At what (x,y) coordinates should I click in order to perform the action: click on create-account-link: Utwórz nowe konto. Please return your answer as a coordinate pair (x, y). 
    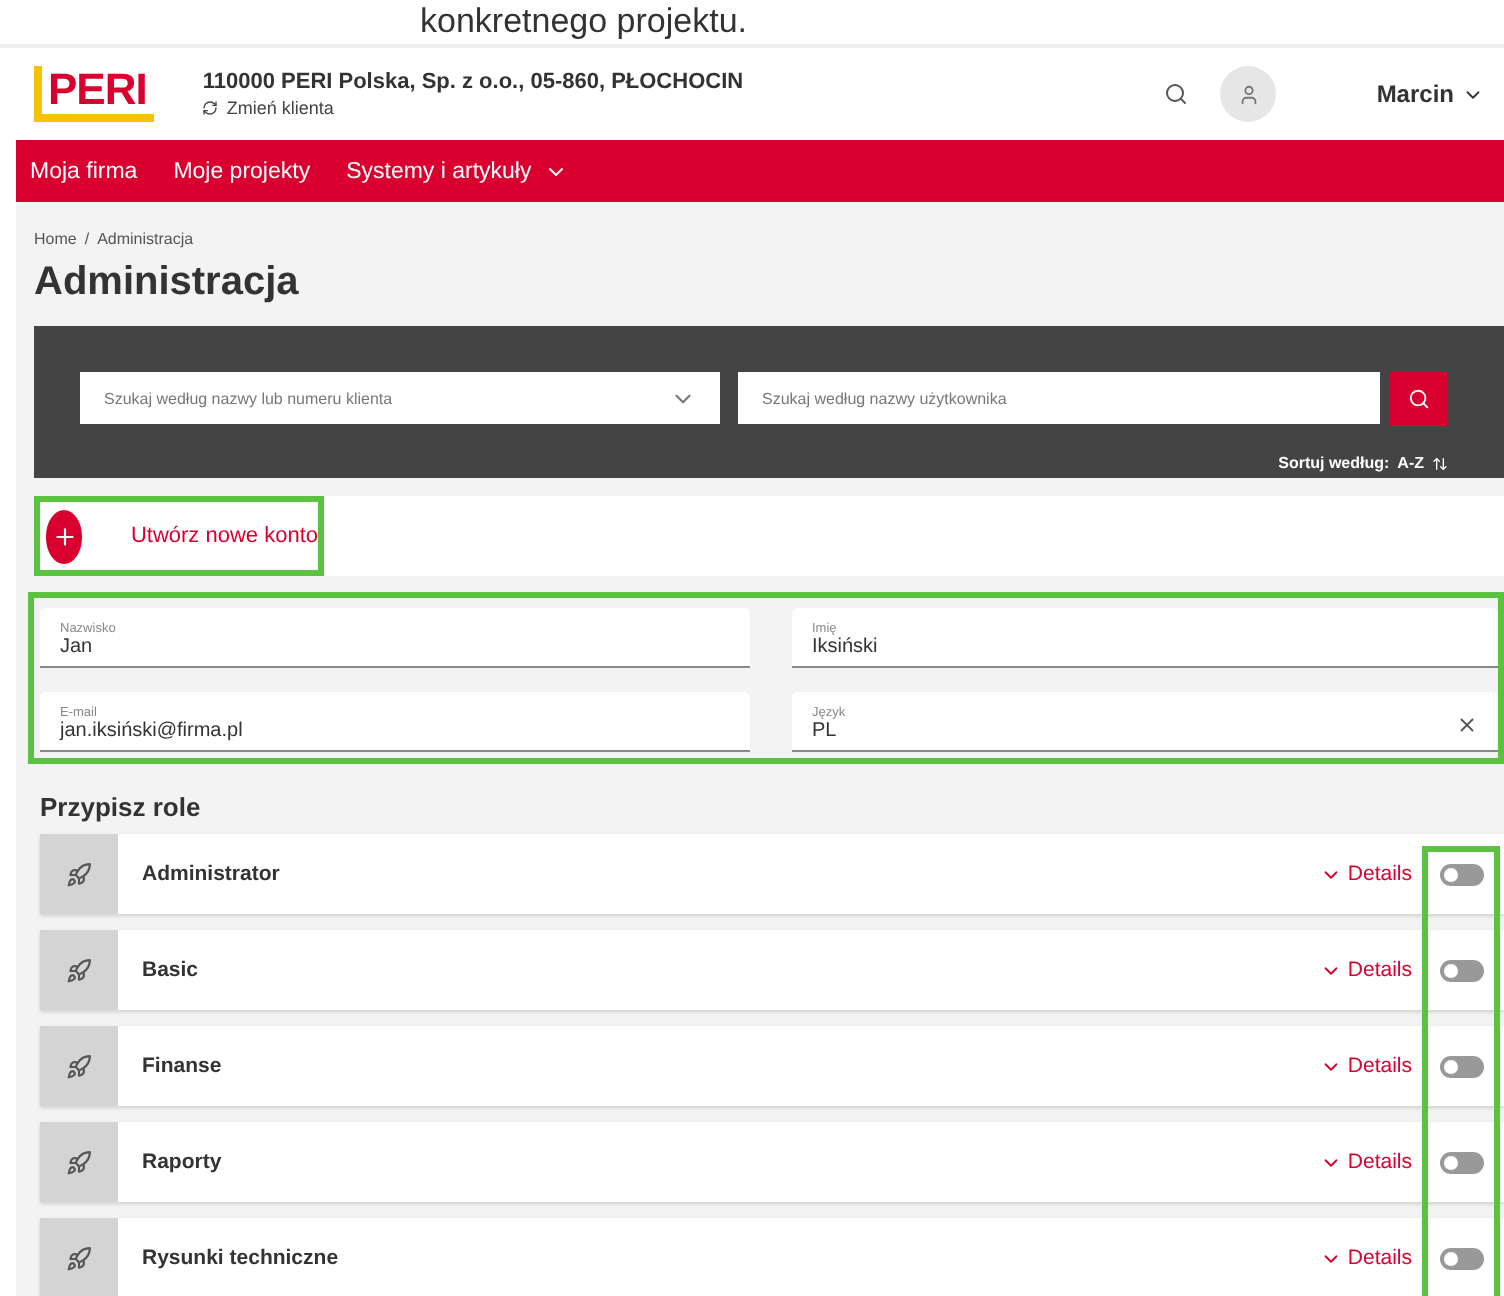
    Looking at the image, I should click on (224, 536).